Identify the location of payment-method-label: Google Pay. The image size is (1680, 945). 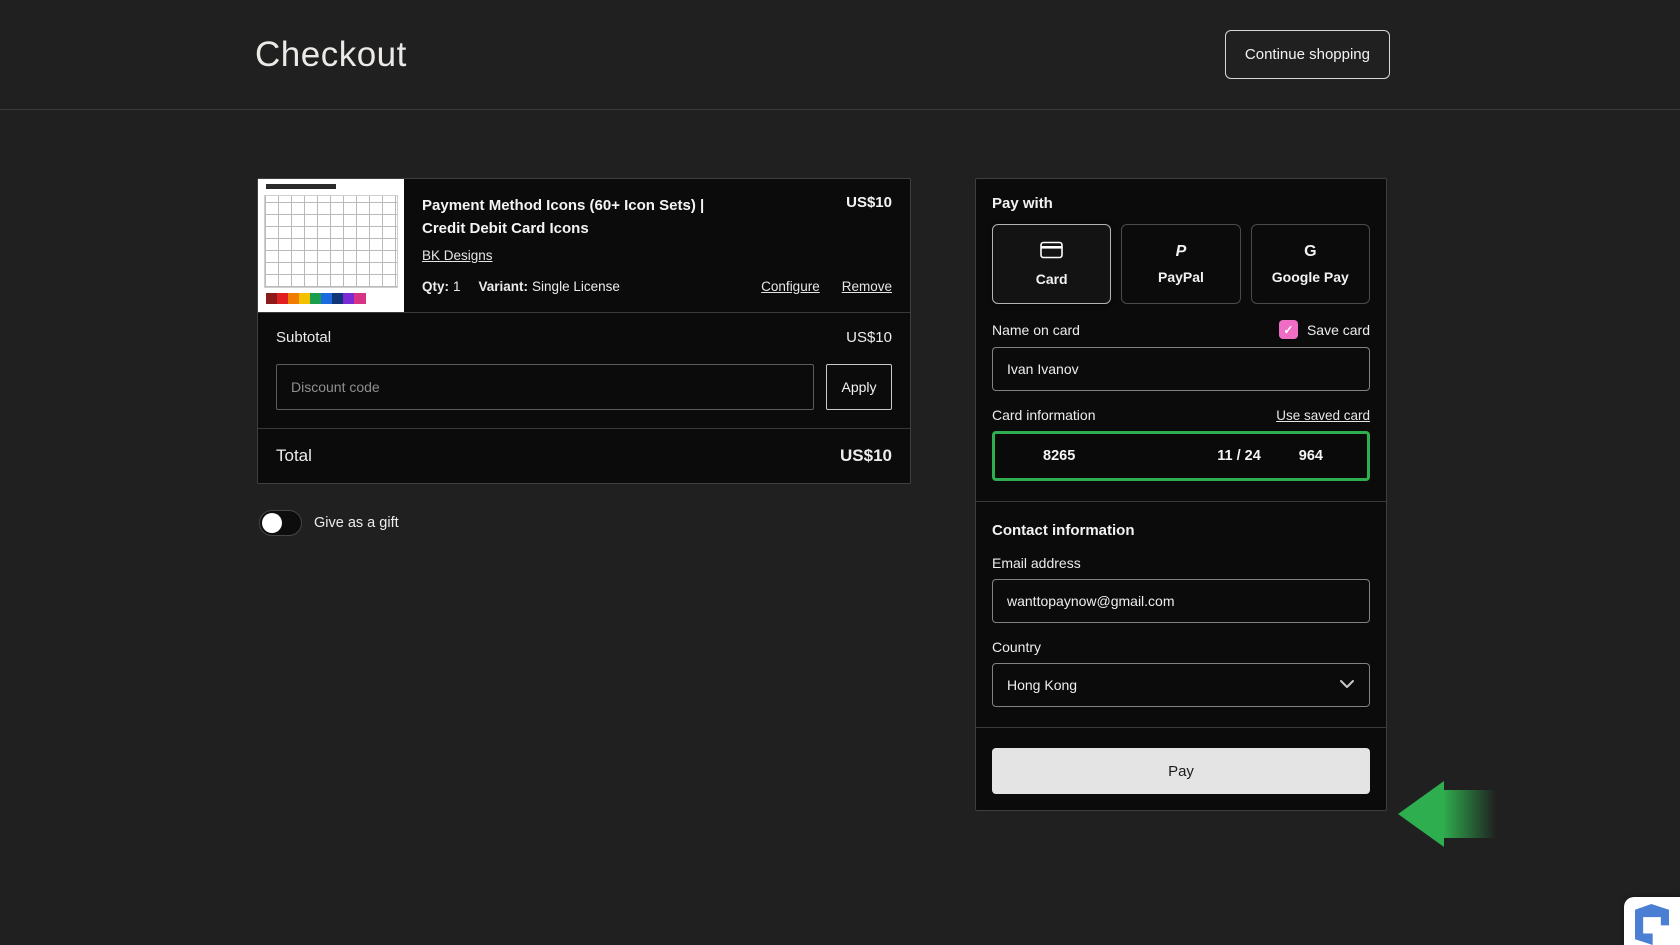
(1310, 276).